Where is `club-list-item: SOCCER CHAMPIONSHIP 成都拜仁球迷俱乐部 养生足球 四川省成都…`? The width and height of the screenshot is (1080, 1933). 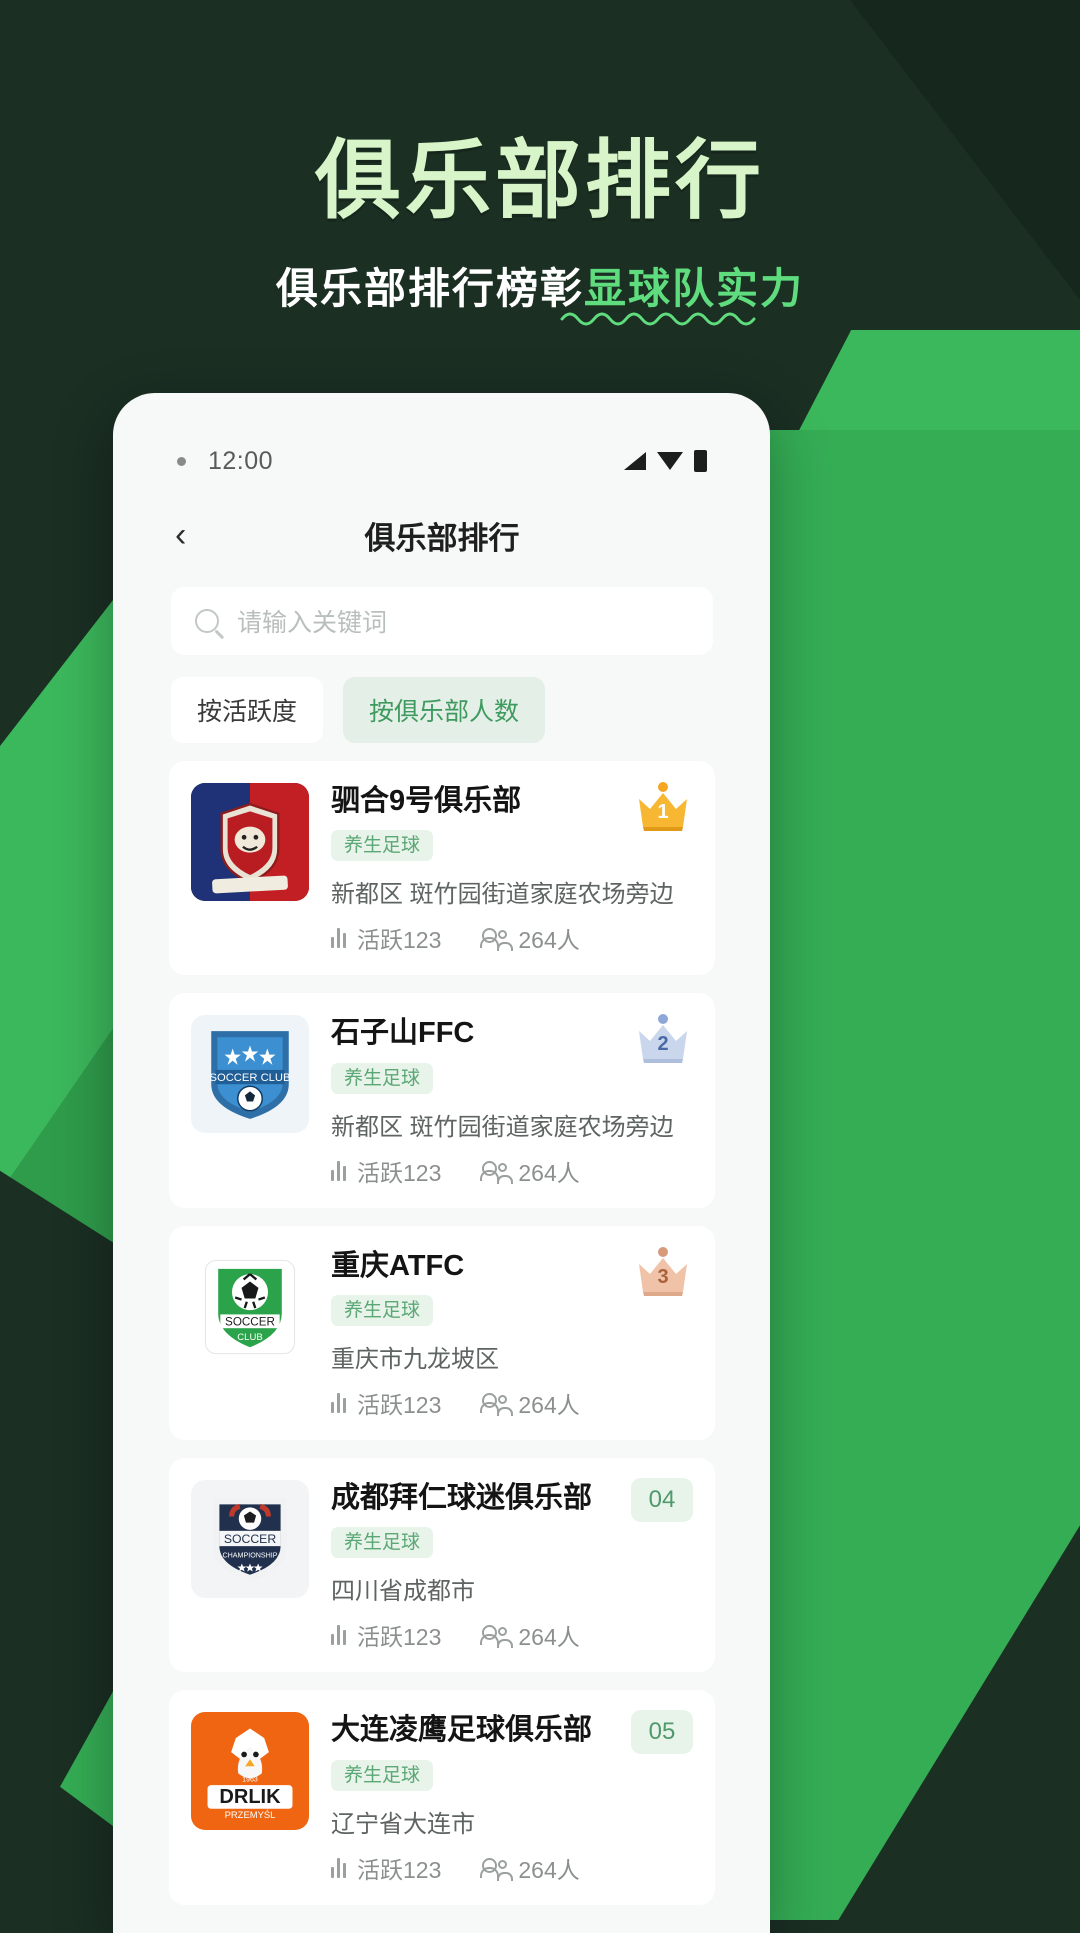 club-list-item: SOCCER CHAMPIONSHIP 成都拜仁球迷俱乐部 养生足球 四川省成都… is located at coordinates (442, 1565).